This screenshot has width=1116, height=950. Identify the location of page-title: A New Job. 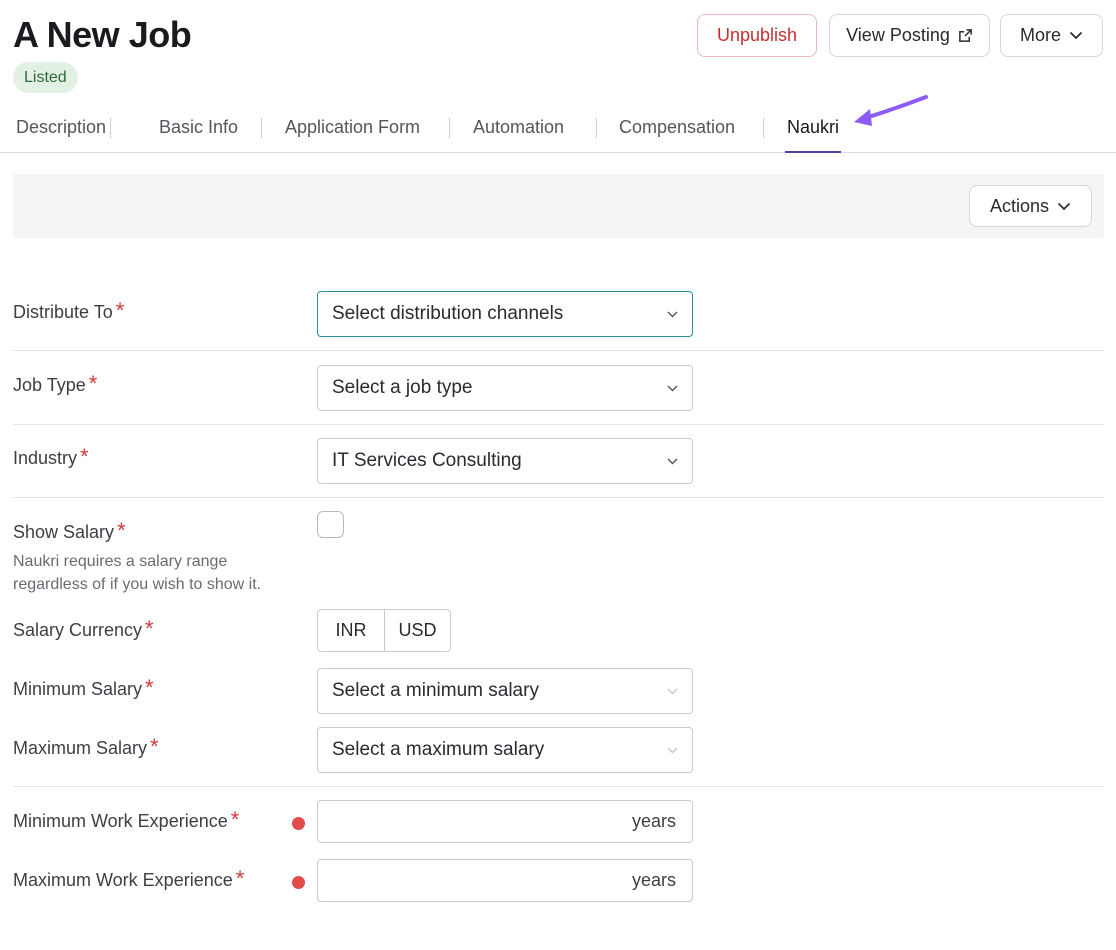
(102, 34).